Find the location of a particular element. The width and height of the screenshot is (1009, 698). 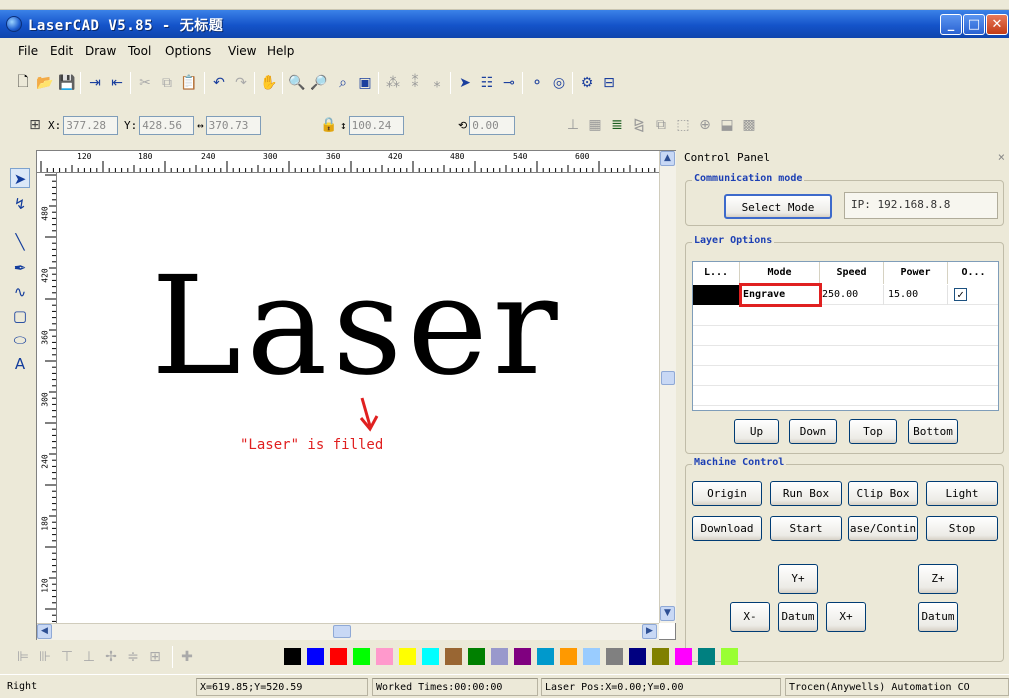

undo-icon: ↶ is located at coordinates (219, 83).